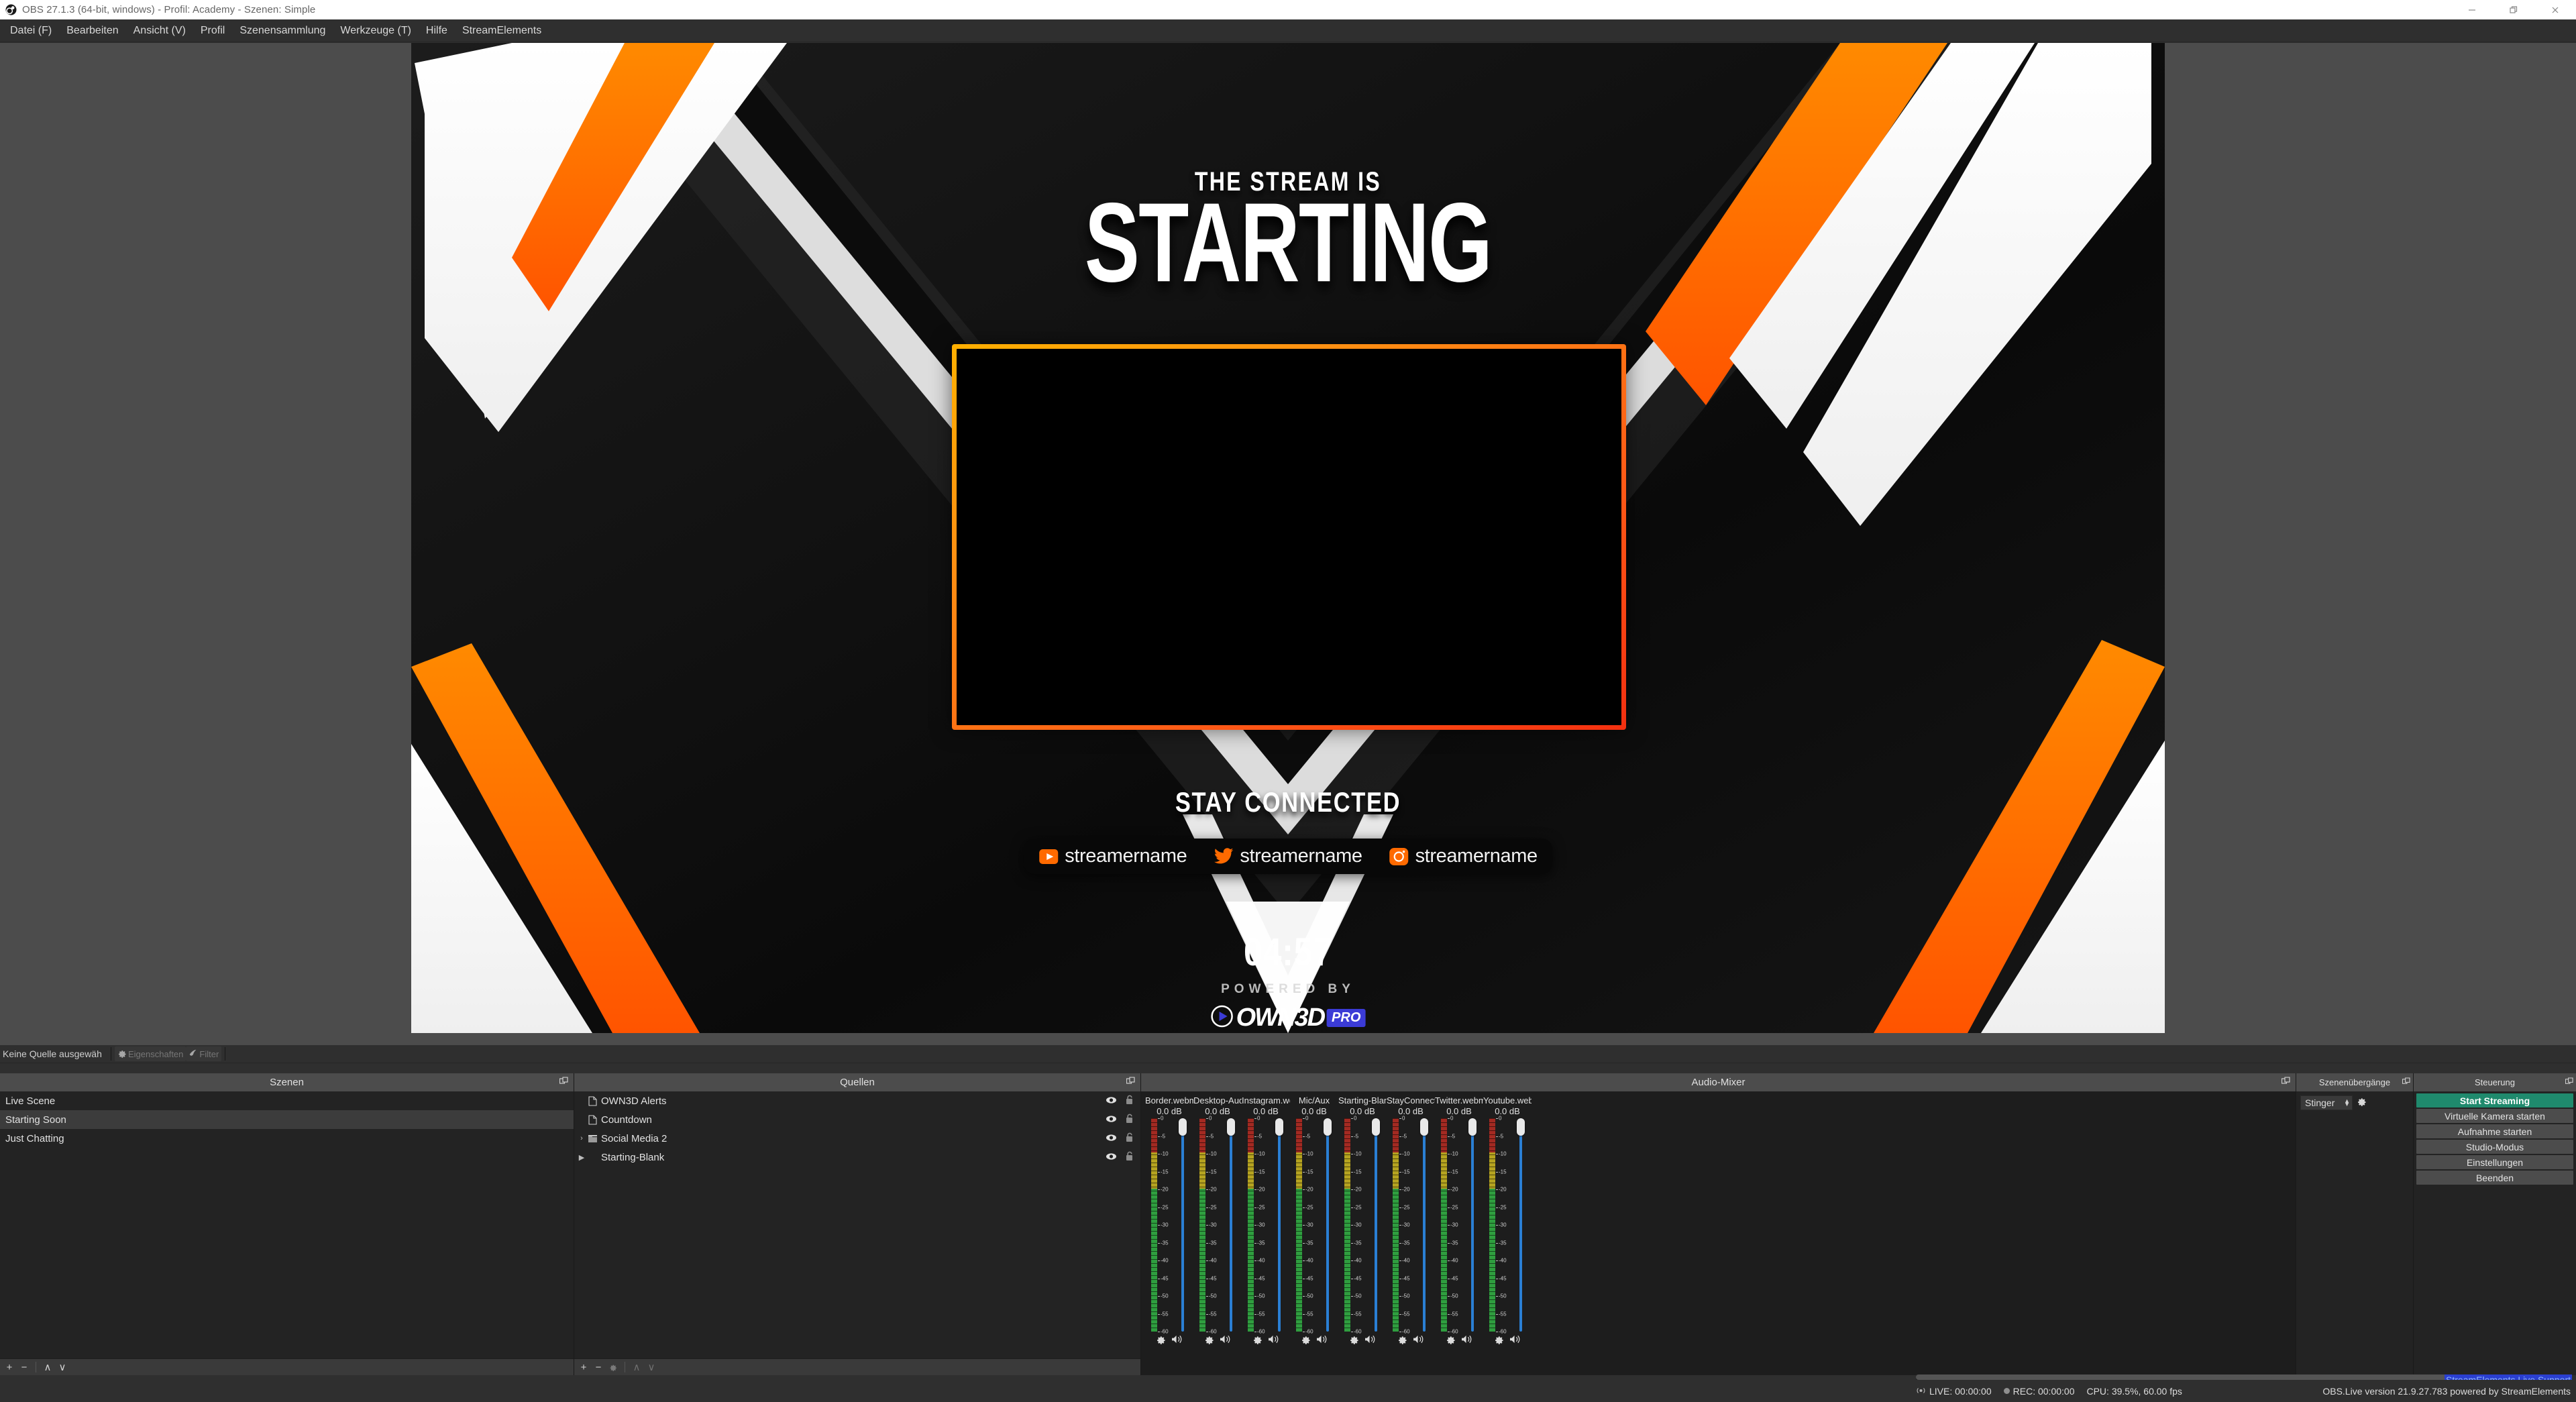 The height and width of the screenshot is (1402, 2576). Describe the element at coordinates (150, 1053) in the screenshot. I see `properties-button: Eigenschaften` at that location.